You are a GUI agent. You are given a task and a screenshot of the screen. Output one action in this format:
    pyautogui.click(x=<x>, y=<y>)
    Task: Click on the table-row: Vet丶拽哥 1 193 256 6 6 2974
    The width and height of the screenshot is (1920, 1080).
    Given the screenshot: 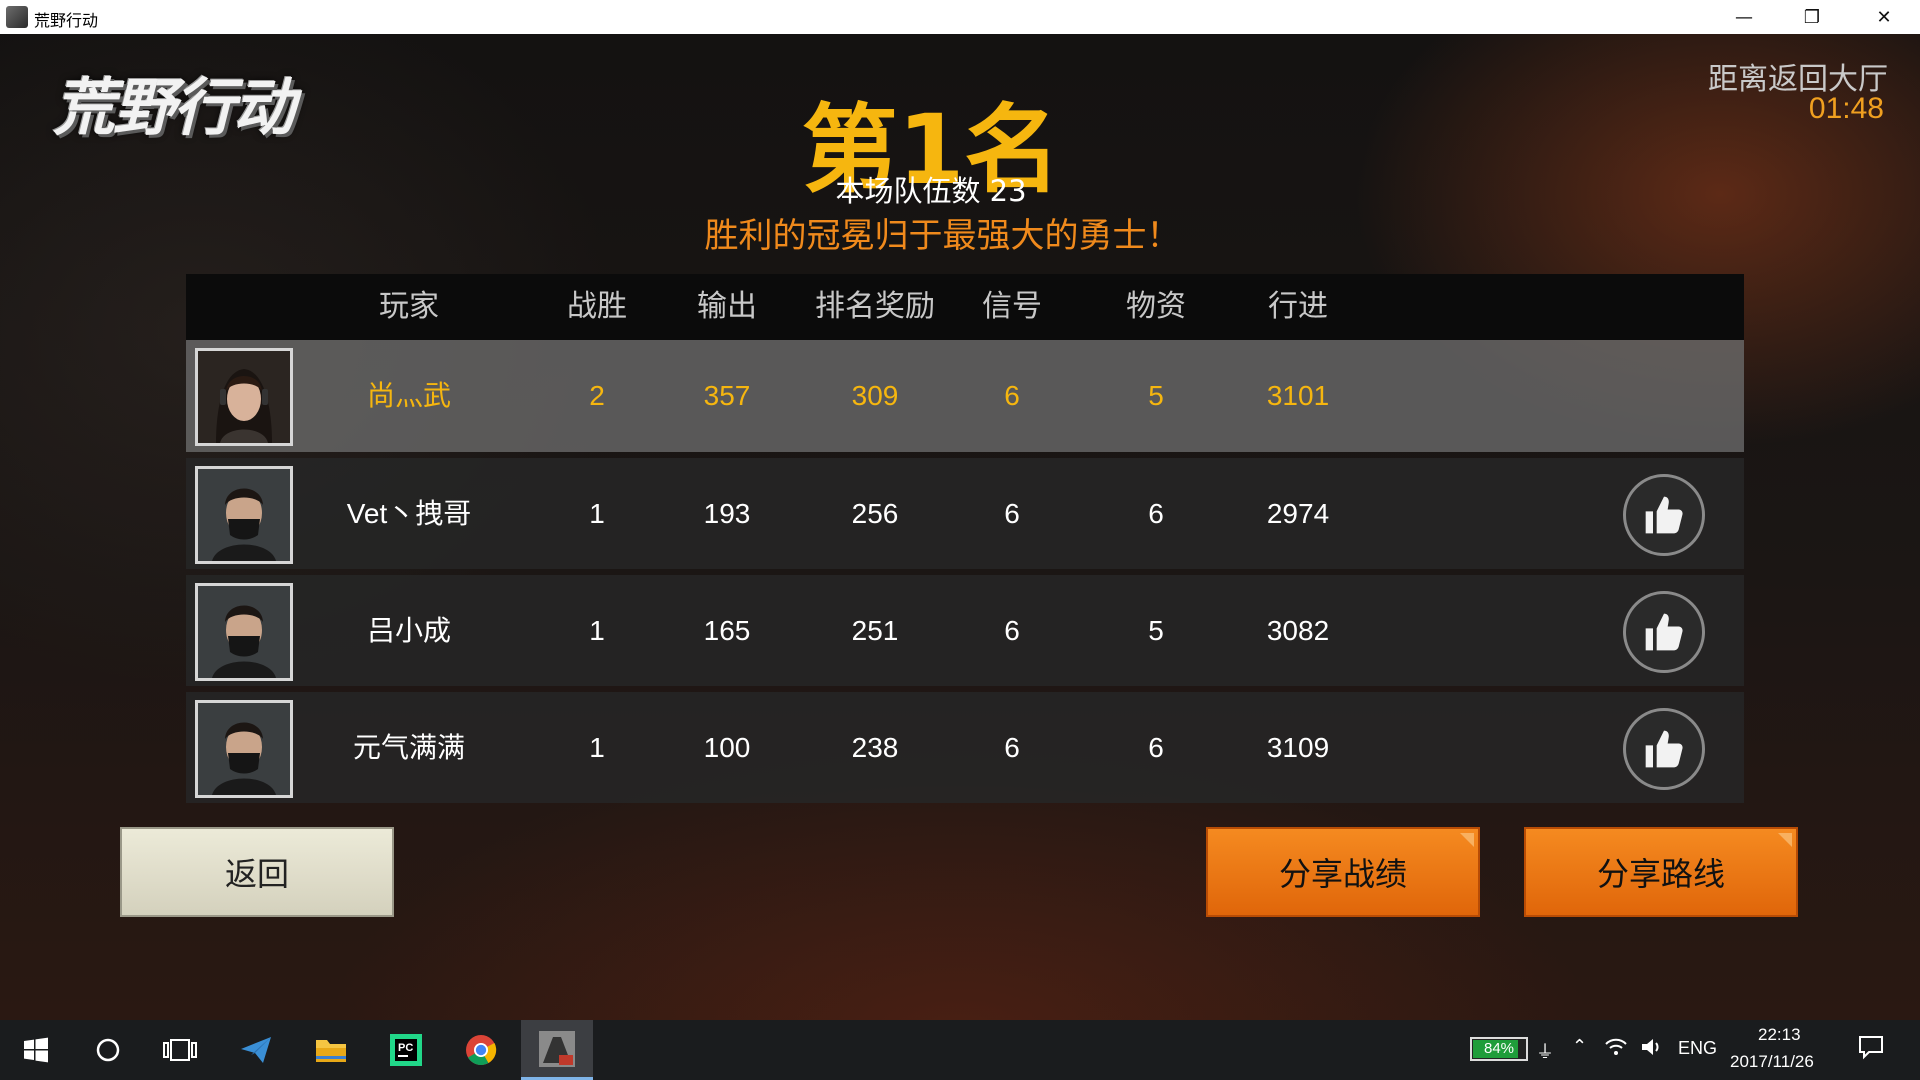 What is the action you would take?
    pyautogui.click(x=965, y=513)
    